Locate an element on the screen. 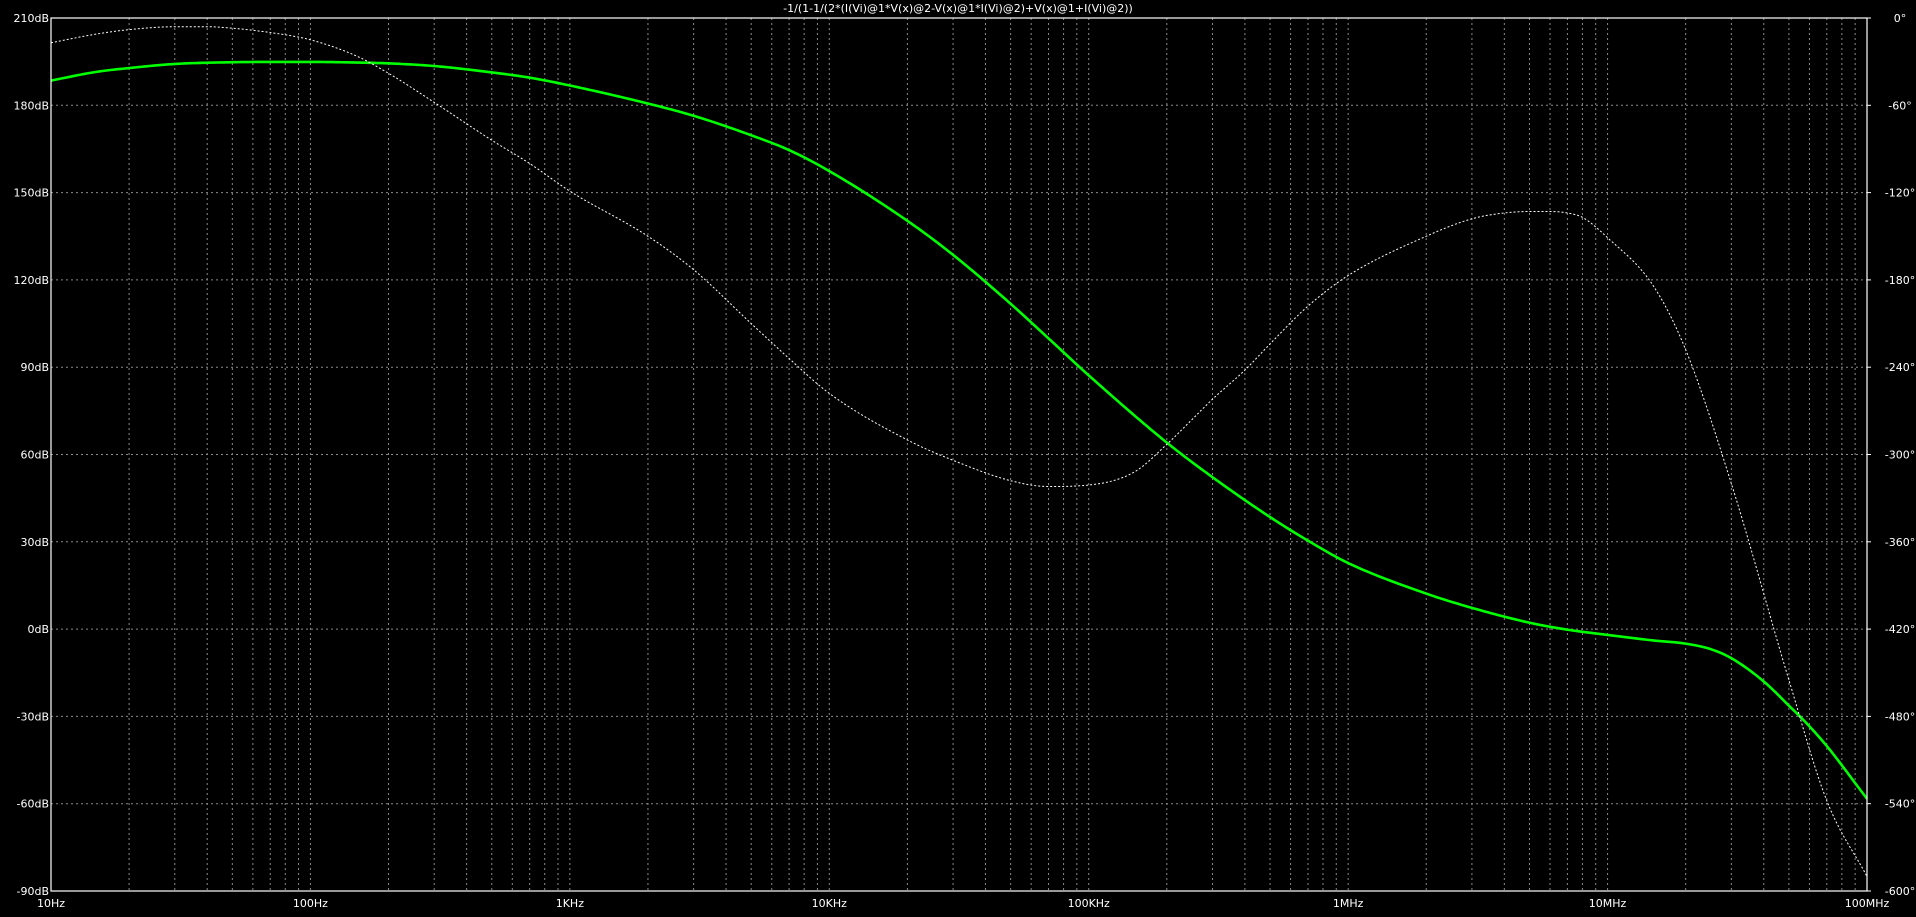 The width and height of the screenshot is (1916, 917). left-y-tick-label: 60dB is located at coordinates (34, 455).